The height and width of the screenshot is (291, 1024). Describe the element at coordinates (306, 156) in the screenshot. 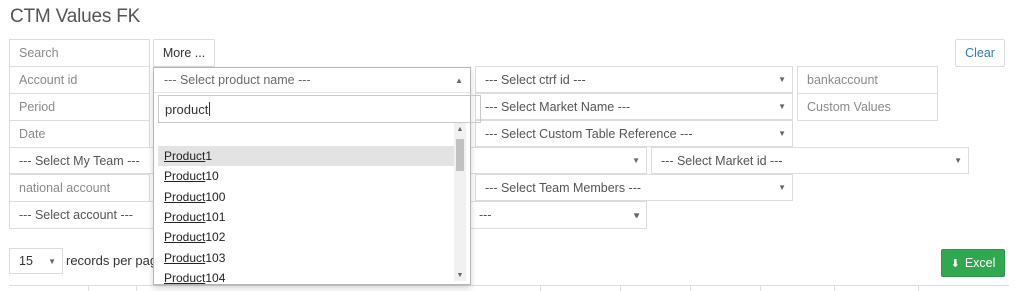

I see `product-option: Product 1` at that location.